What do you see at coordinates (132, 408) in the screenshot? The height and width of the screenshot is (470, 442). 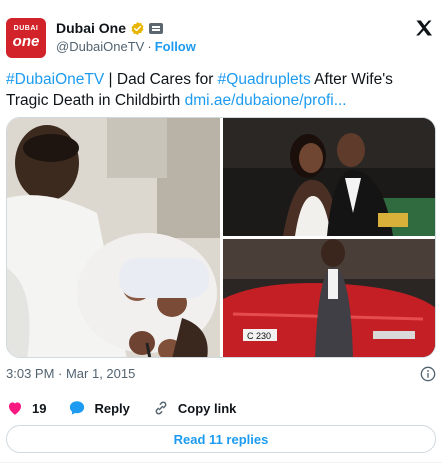 I see `action-bar: 19 Reply Copy link` at bounding box center [132, 408].